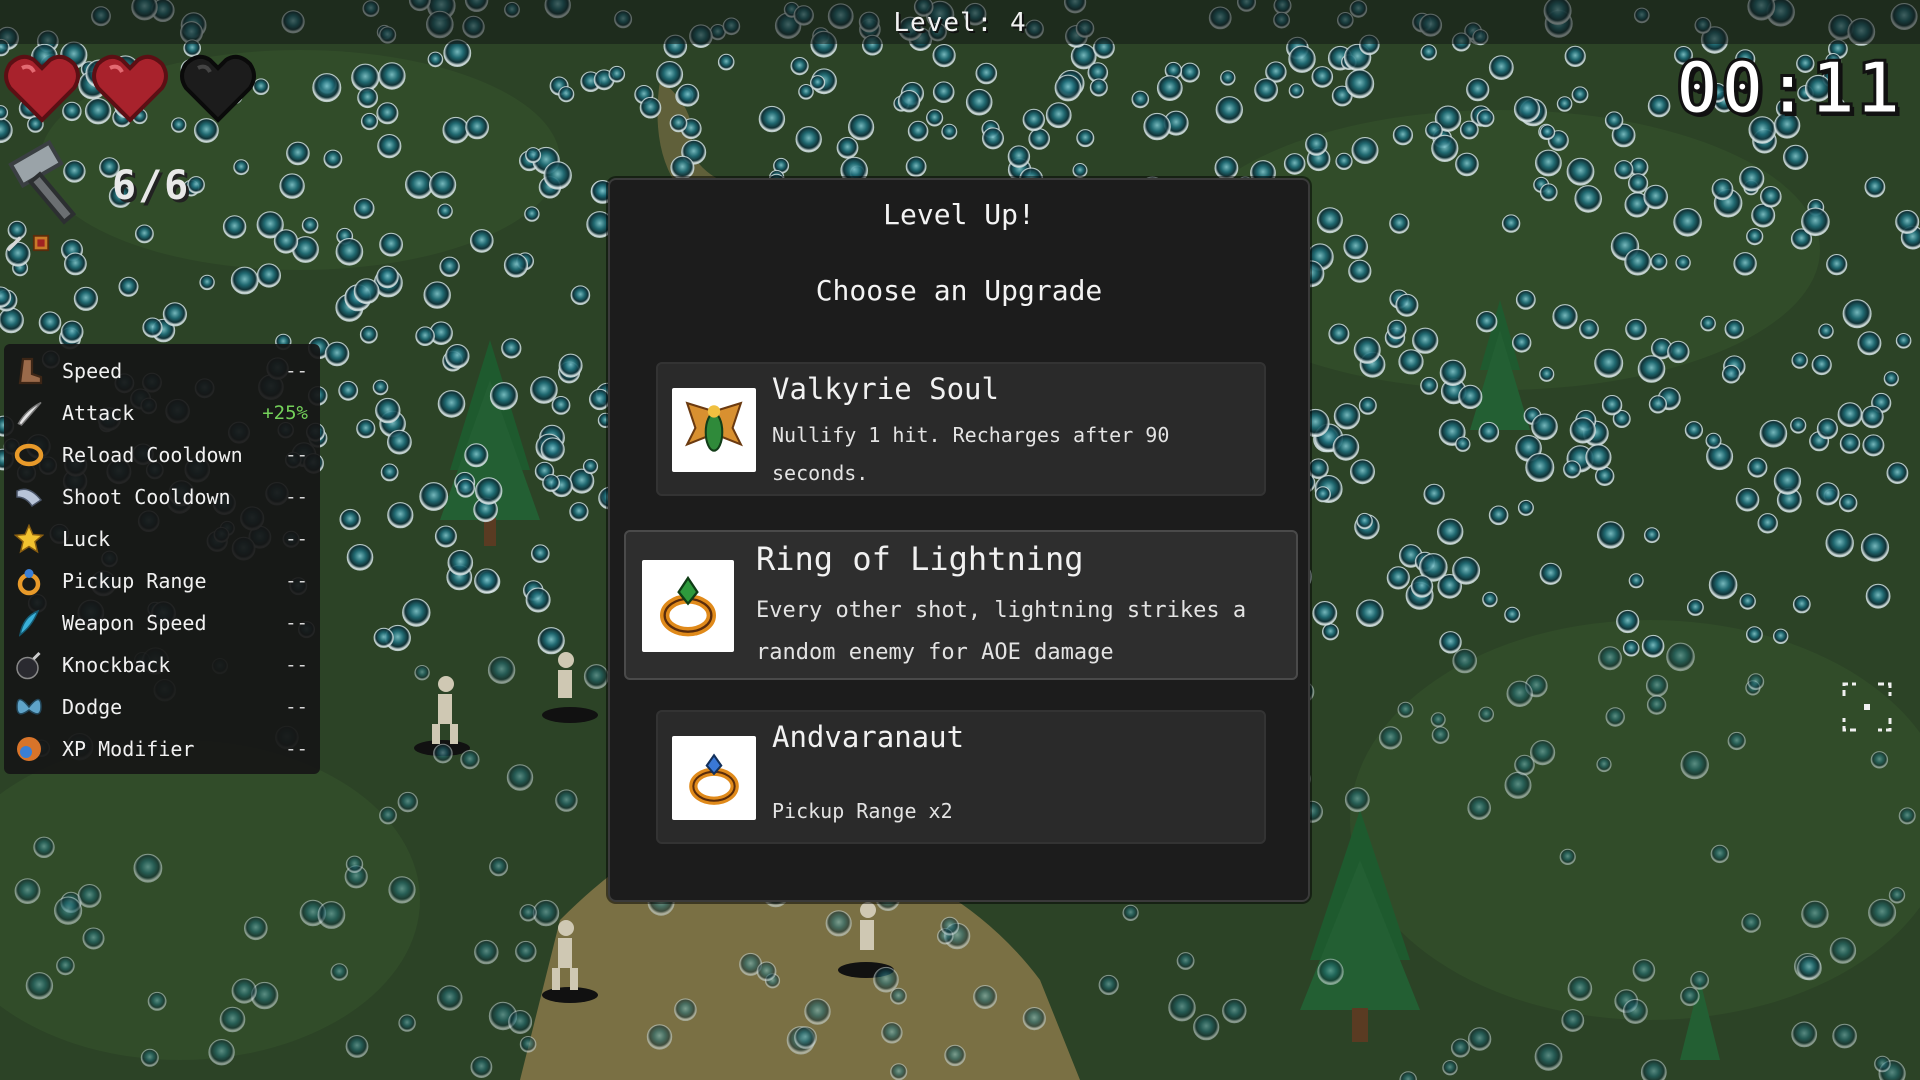 The height and width of the screenshot is (1080, 1920). Describe the element at coordinates (161, 707) in the screenshot. I see `stat-row-dodge: Dodge --` at that location.